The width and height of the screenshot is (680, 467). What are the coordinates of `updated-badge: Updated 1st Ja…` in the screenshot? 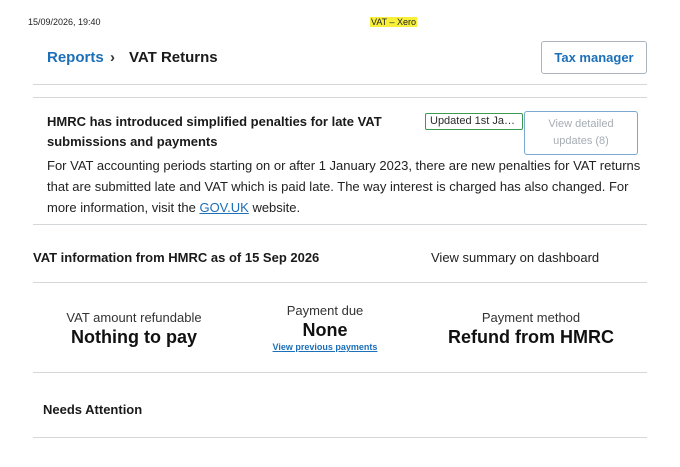 It's located at (474, 121).